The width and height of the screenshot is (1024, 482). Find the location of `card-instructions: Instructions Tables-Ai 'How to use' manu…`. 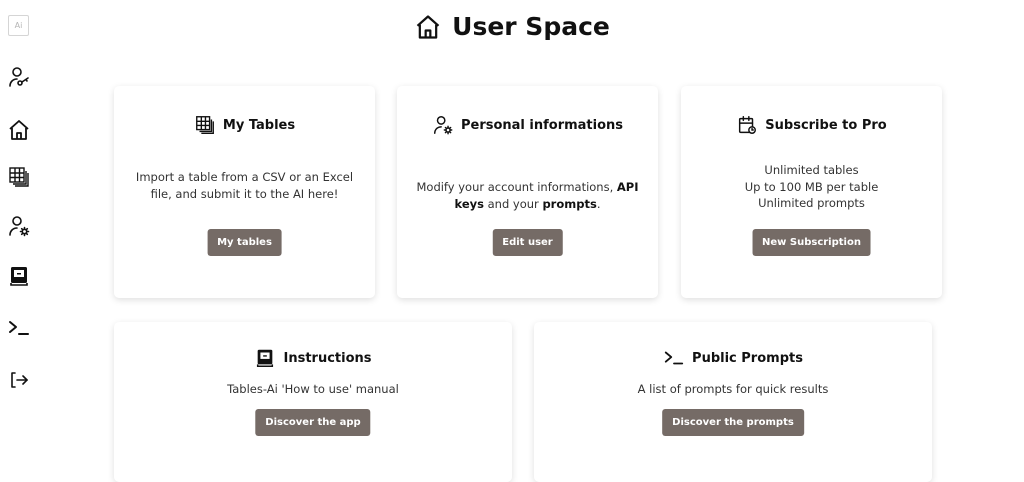

card-instructions: Instructions Tables-Ai 'How to use' manu… is located at coordinates (313, 402).